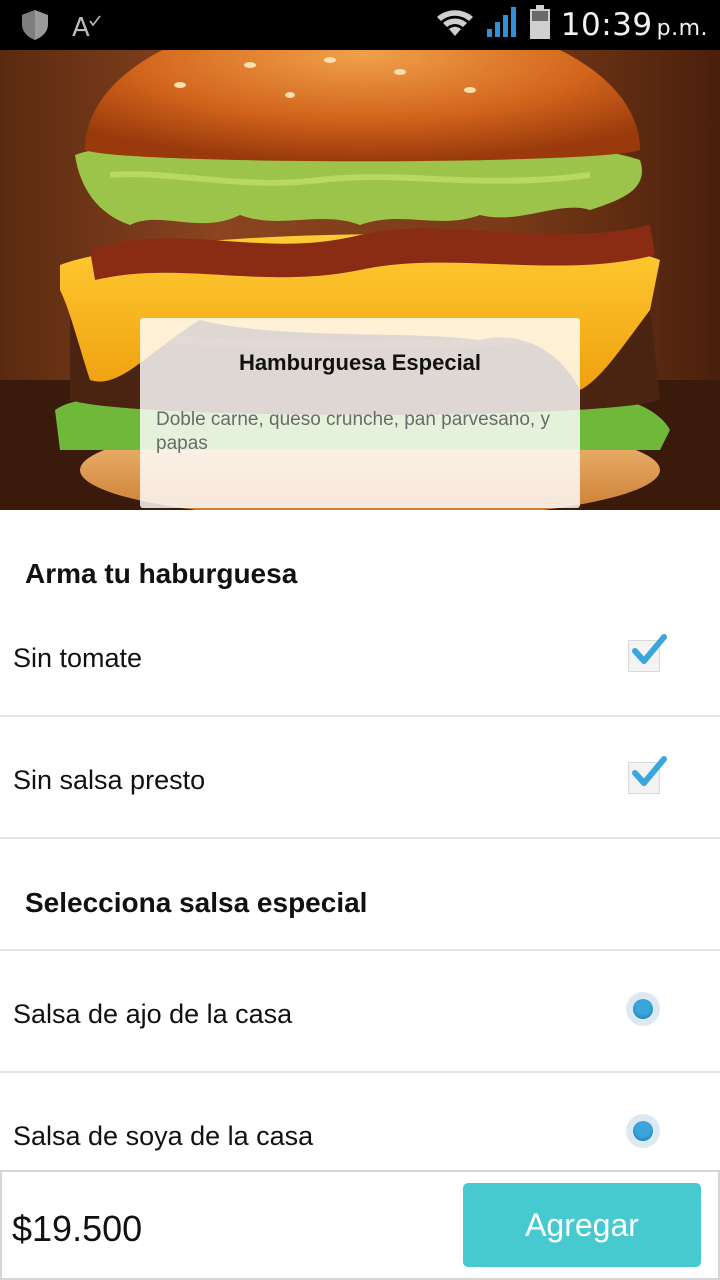  I want to click on radio-salsa-soya, so click(643, 1131).